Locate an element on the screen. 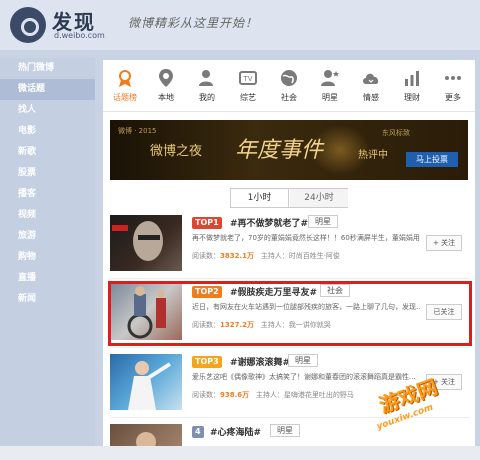  banner-tagline: 热评中 is located at coordinates (373, 155).